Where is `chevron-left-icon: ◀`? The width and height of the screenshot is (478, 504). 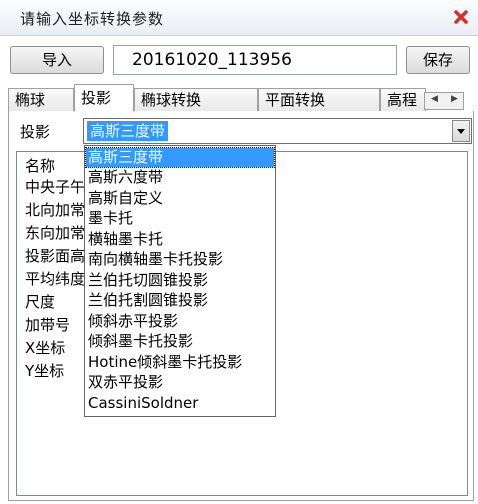 chevron-left-icon: ◀ is located at coordinates (434, 99).